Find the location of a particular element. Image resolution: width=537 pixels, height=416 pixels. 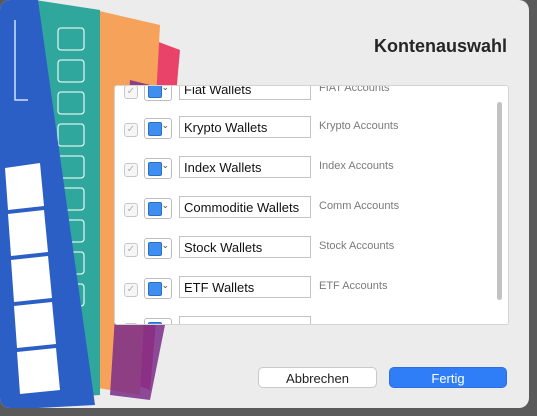

account-name-field: Krypto Wallets is located at coordinates (245, 127).